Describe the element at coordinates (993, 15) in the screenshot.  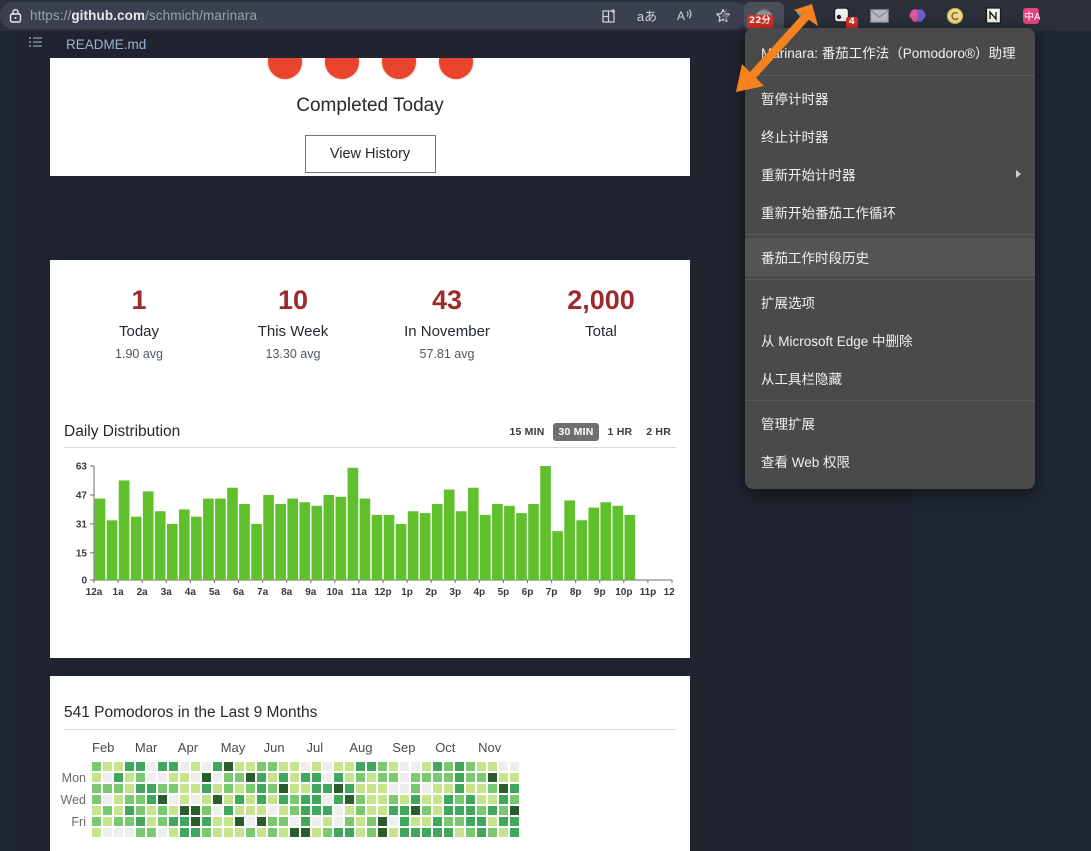
I see `notion-extension-icon` at that location.